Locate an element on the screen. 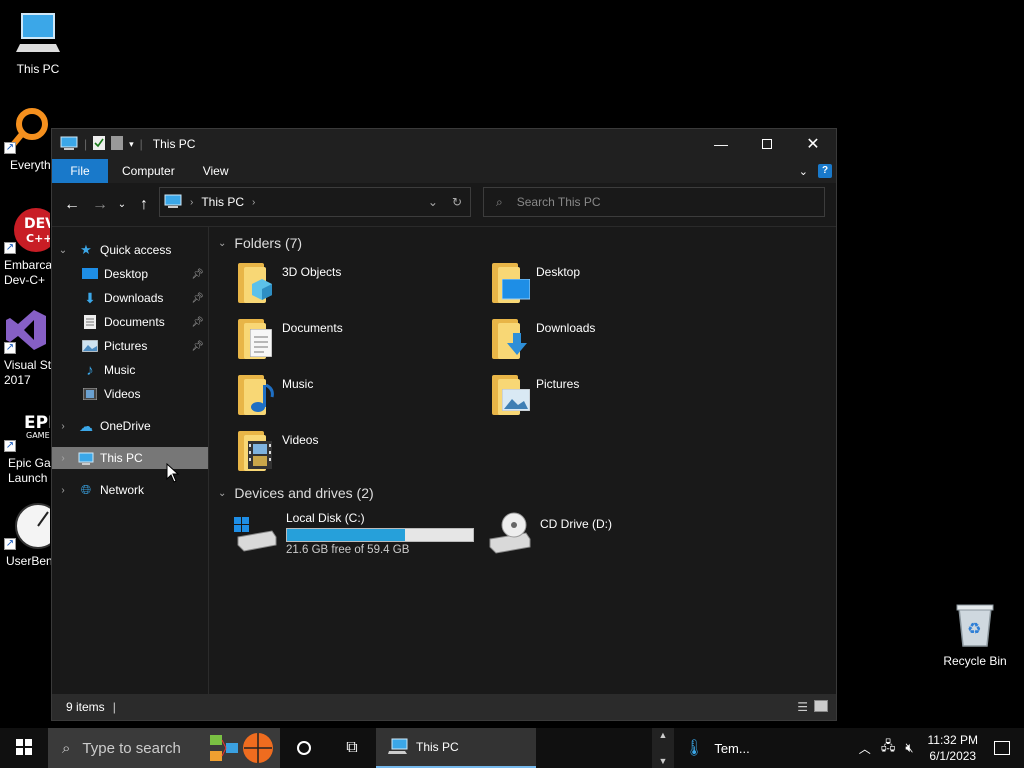 The width and height of the screenshot is (1024, 768). nav-network: › 🌐︎ Network is located at coordinates (130, 490).